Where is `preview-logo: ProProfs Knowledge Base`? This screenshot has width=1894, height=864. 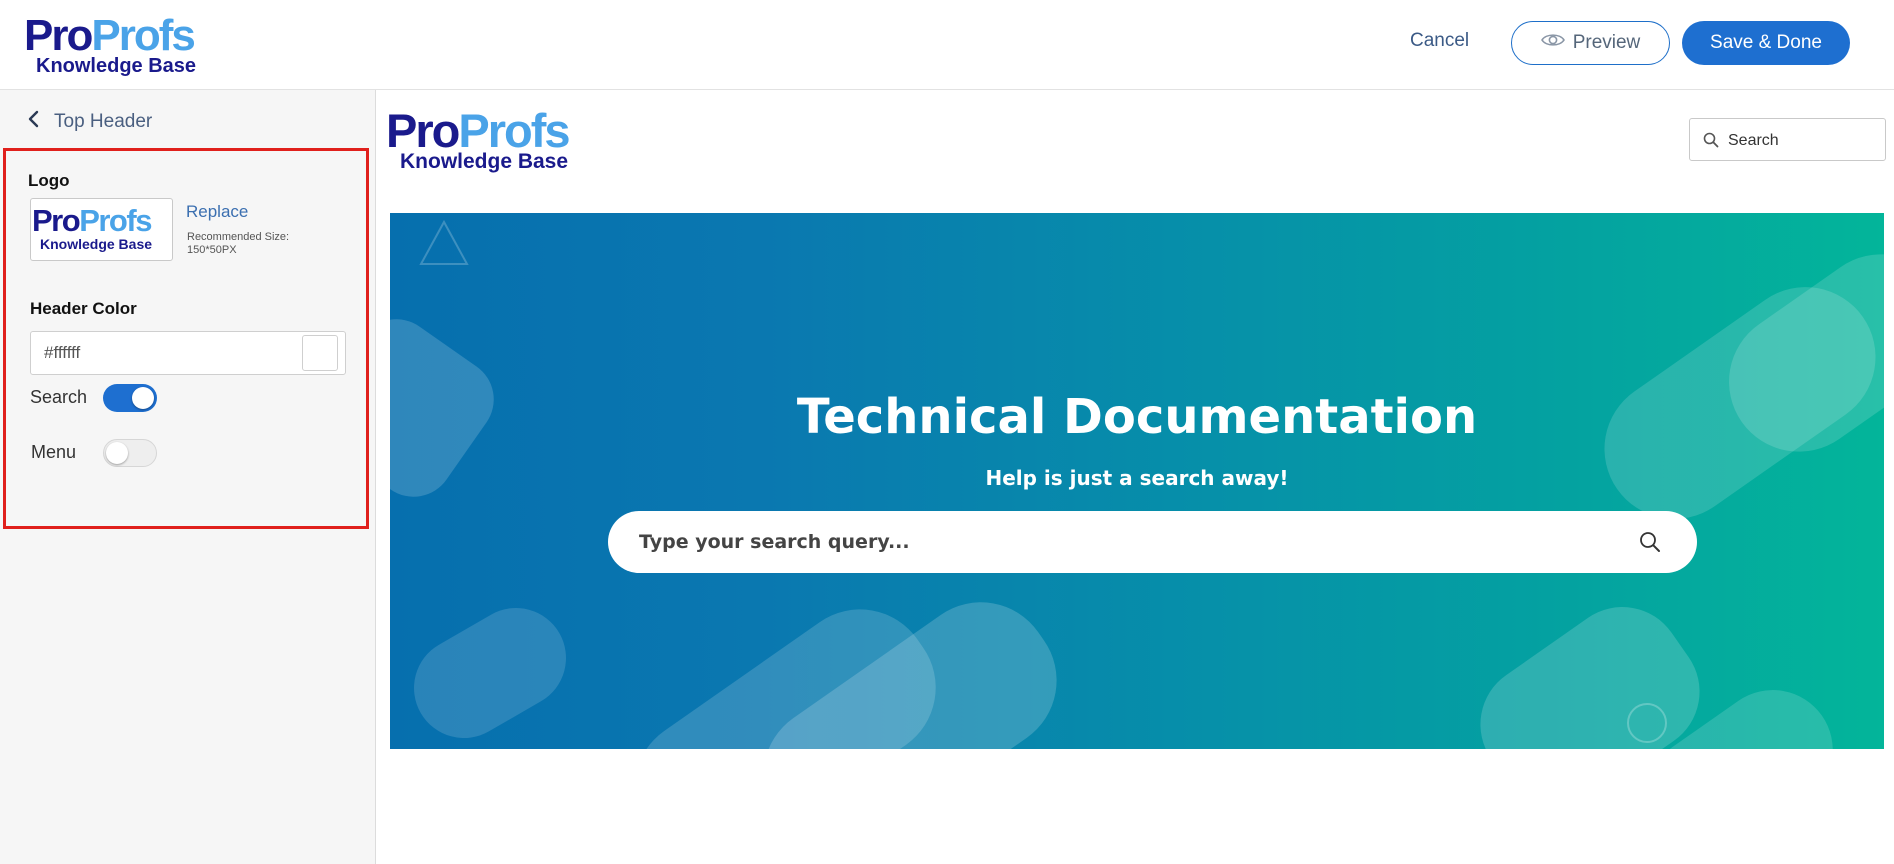
preview-logo: ProProfs Knowledge Base is located at coordinates (478, 140).